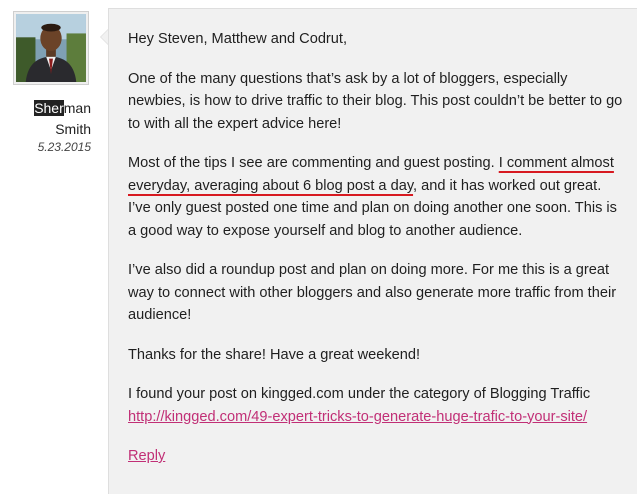  Describe the element at coordinates (73, 129) in the screenshot. I see `author-surname: Smith` at that location.